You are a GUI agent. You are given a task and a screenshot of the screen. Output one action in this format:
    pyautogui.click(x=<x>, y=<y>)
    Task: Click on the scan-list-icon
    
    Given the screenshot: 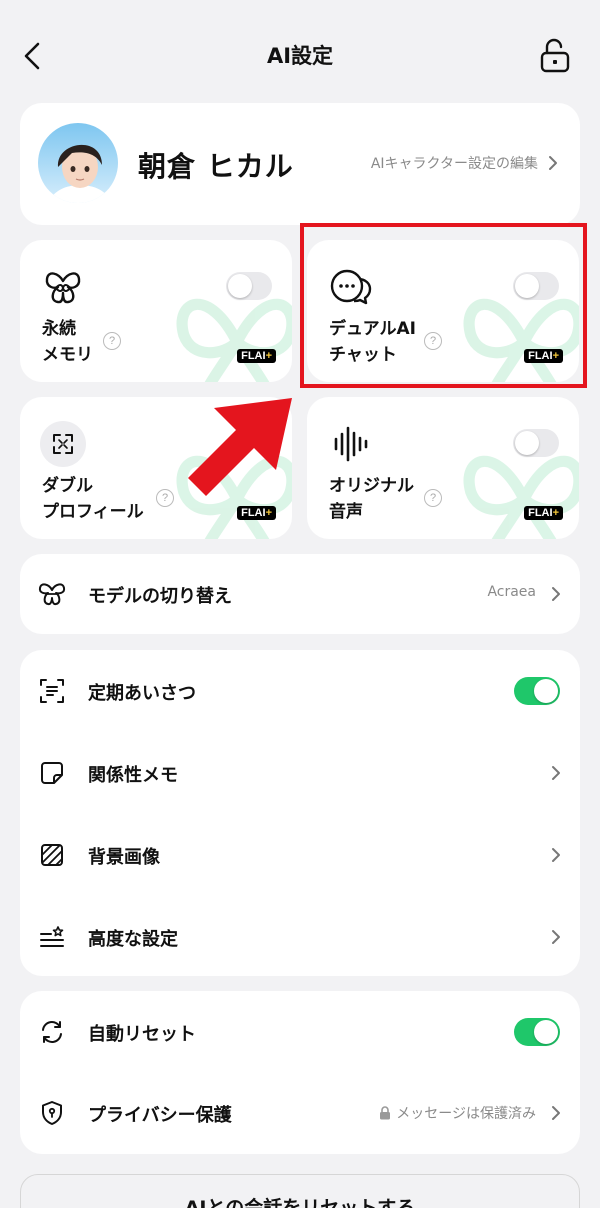 What is the action you would take?
    pyautogui.click(x=52, y=691)
    